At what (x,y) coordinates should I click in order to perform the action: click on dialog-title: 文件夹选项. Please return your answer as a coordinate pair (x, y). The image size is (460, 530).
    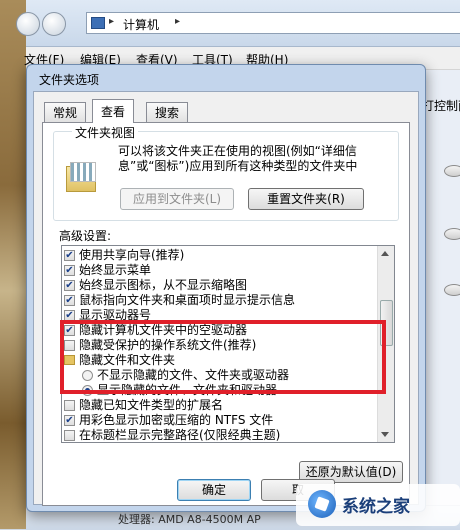
    Looking at the image, I should click on (69, 80).